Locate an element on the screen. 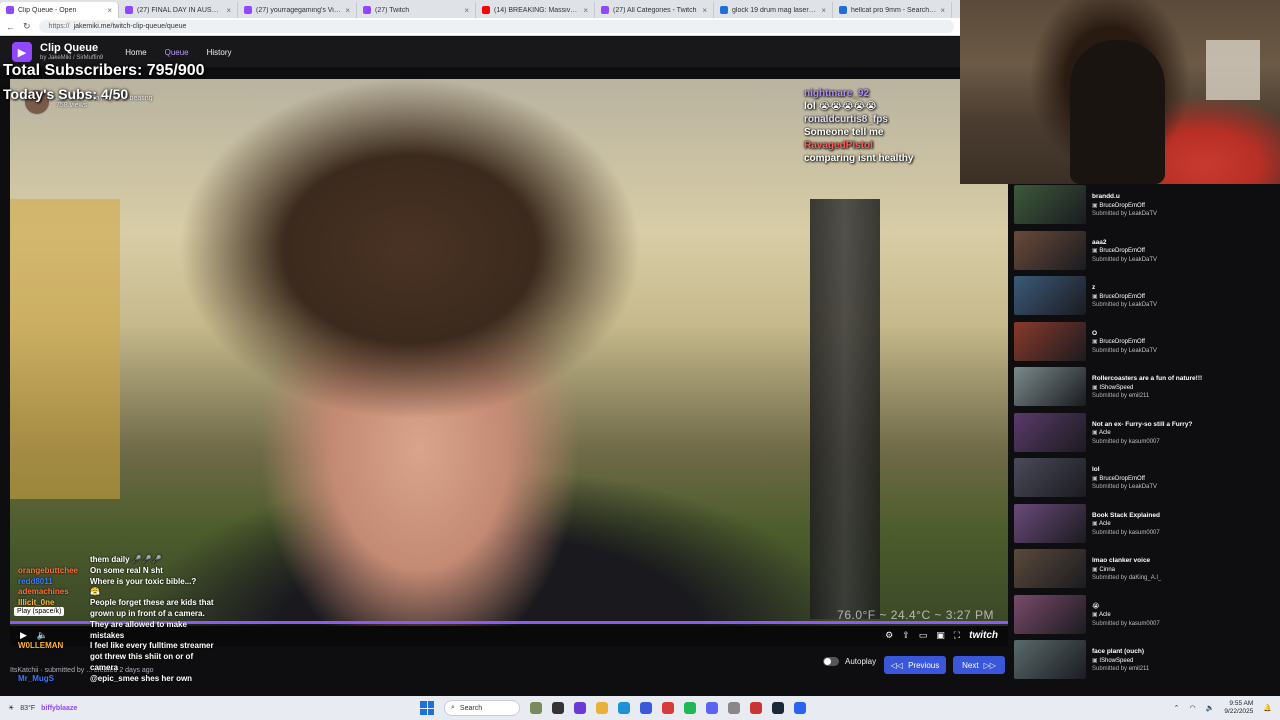  queue-title: Rollercoasters are a fun of nature!!! is located at coordinates (1147, 379).